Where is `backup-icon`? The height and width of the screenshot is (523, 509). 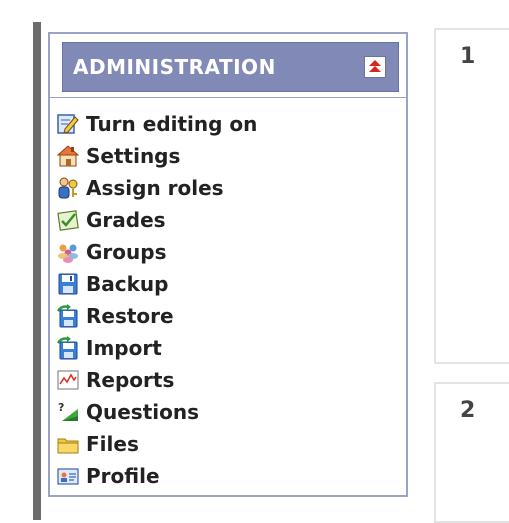 backup-icon is located at coordinates (68, 284).